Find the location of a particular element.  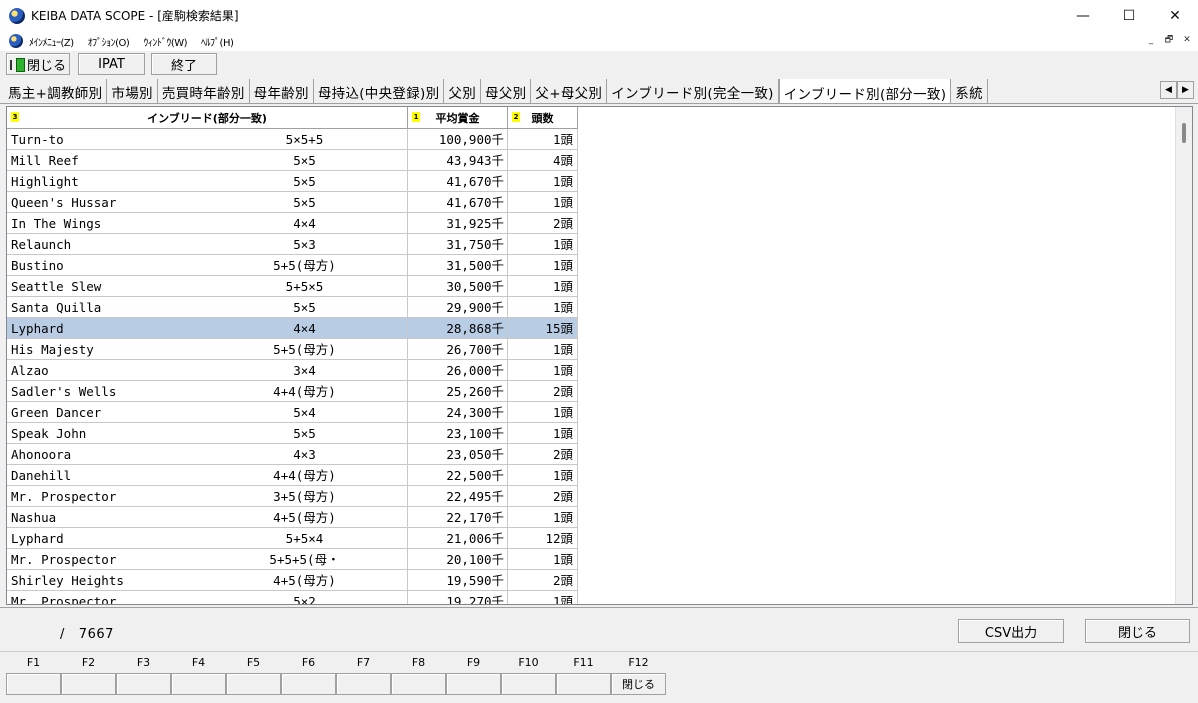

tab-scroll-right-icon: ▶ is located at coordinates (1185, 90).